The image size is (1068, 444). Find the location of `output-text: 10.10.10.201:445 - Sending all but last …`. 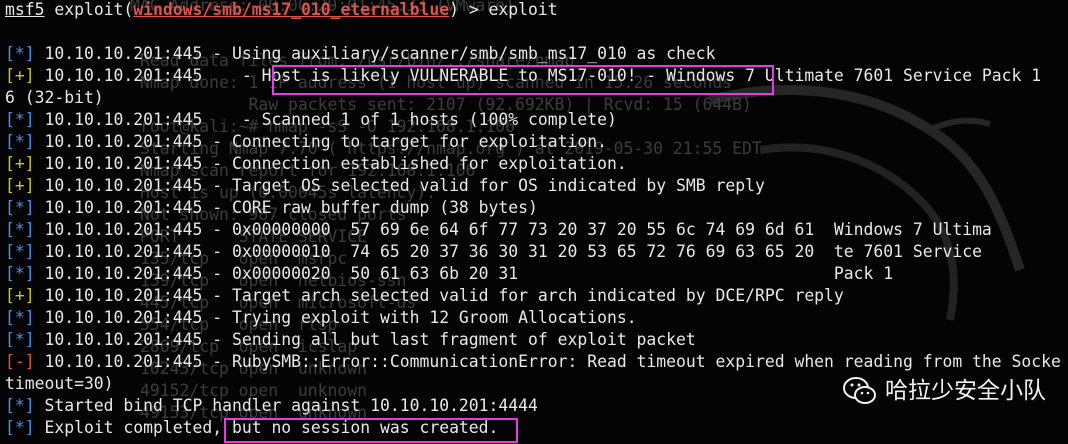

output-text: 10.10.10.201:445 - Sending all but last … is located at coordinates (365, 339).